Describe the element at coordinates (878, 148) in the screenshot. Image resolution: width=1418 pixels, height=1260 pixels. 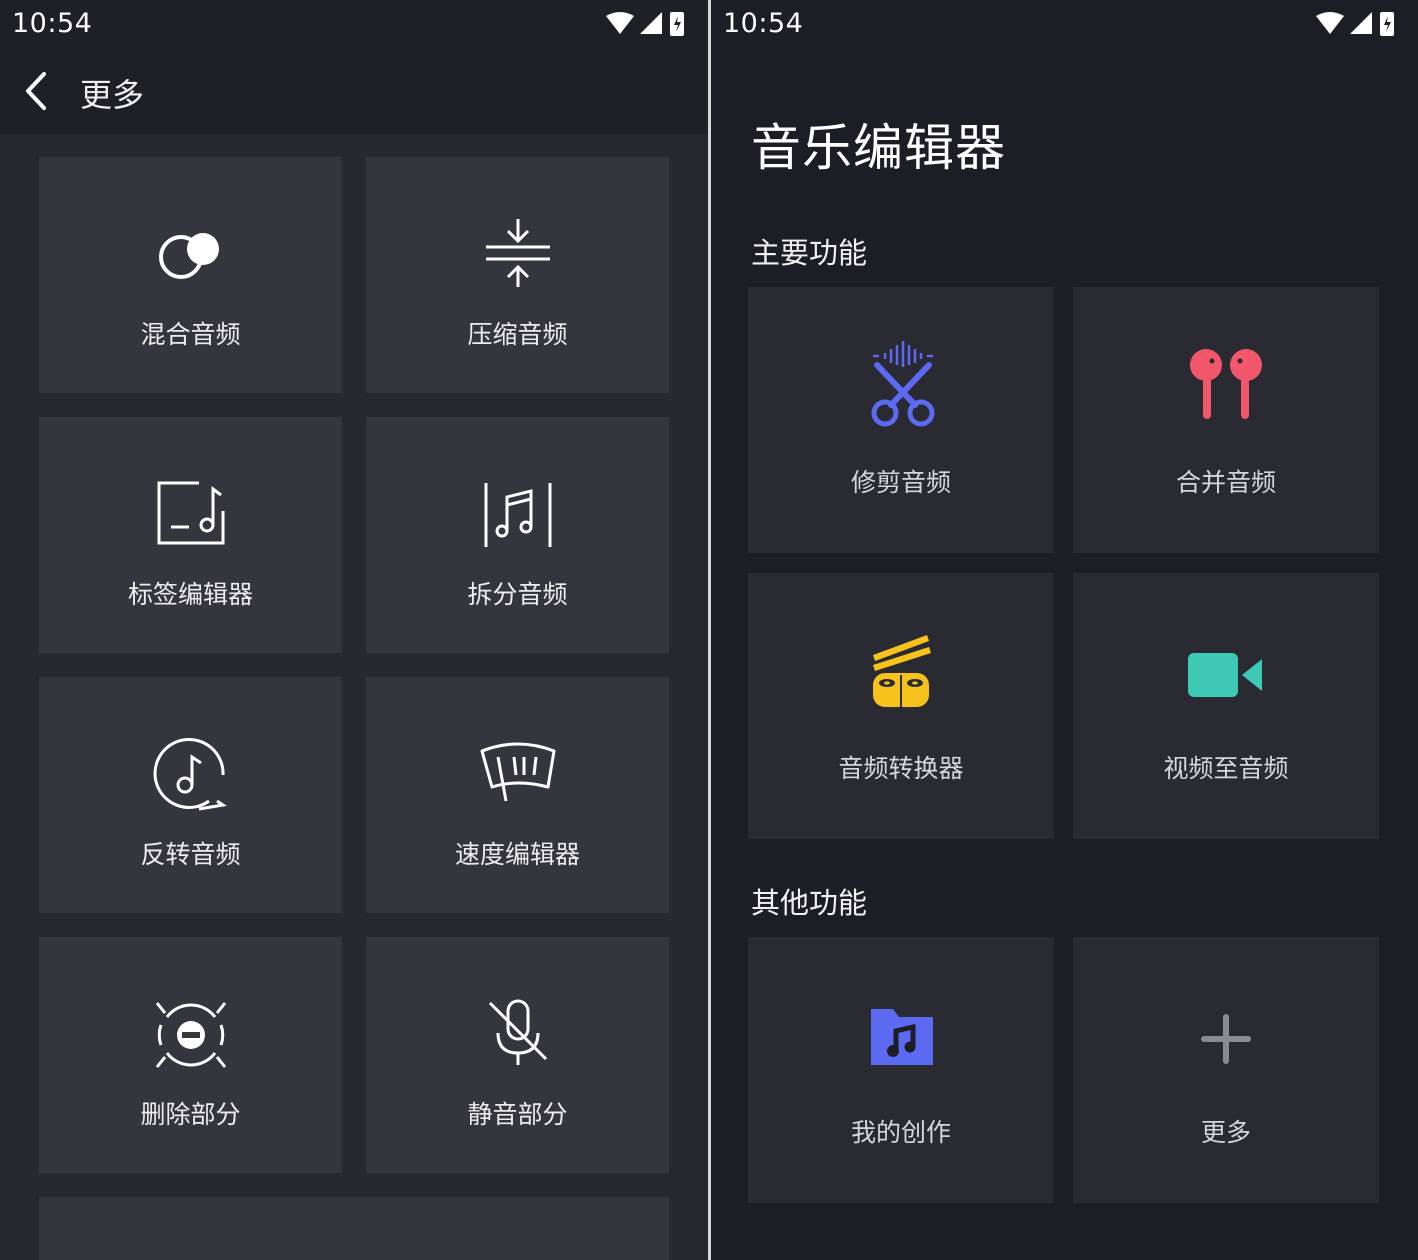
I see `app-title: 音乐编辑器` at that location.